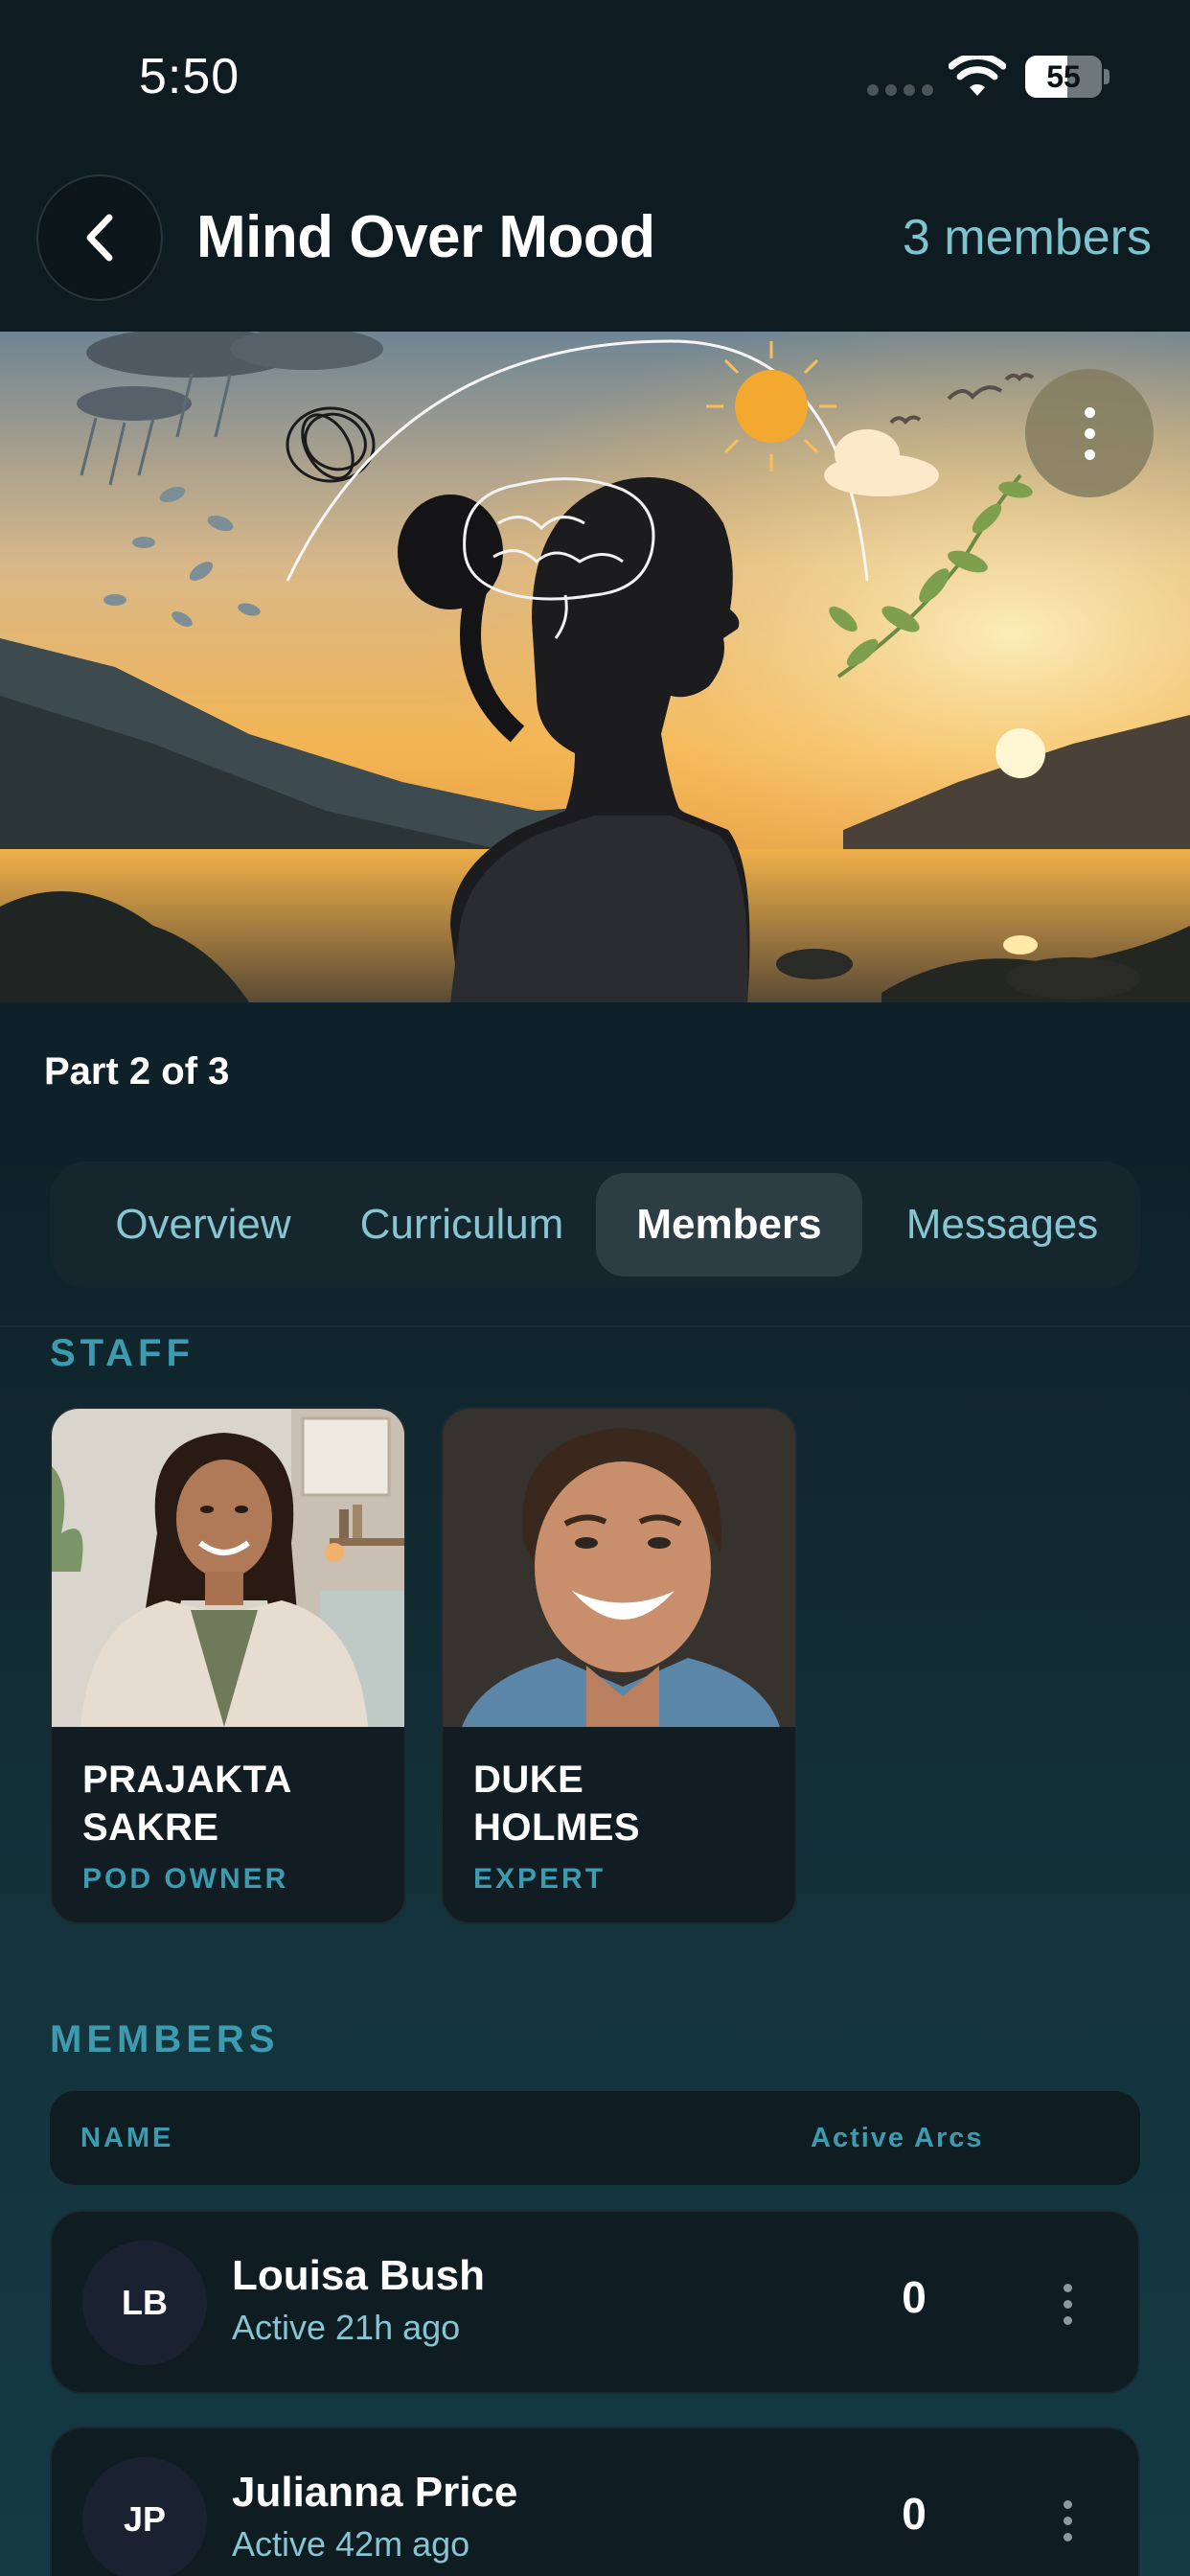 The image size is (1190, 2576). What do you see at coordinates (978, 76) in the screenshot?
I see `wifi-icon` at bounding box center [978, 76].